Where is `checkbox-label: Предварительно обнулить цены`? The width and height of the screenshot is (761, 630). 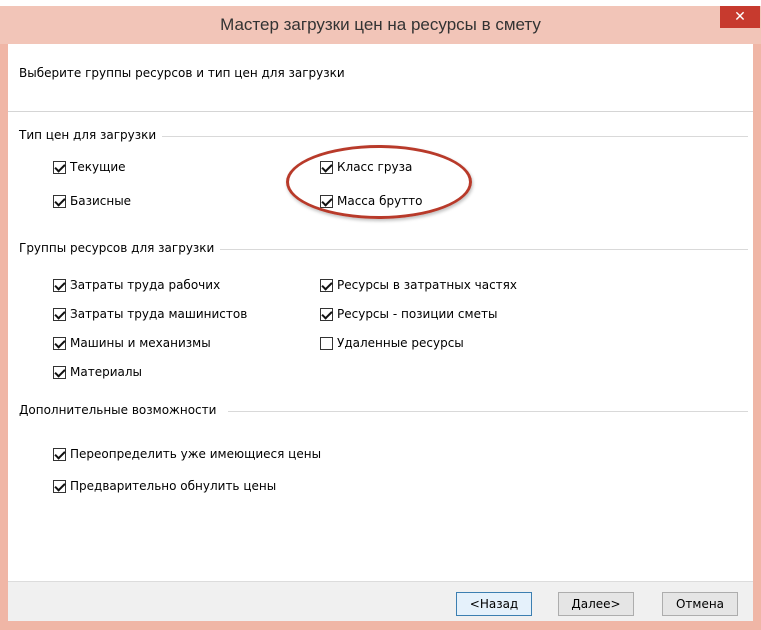 checkbox-label: Предварительно обнулить цены is located at coordinates (173, 486).